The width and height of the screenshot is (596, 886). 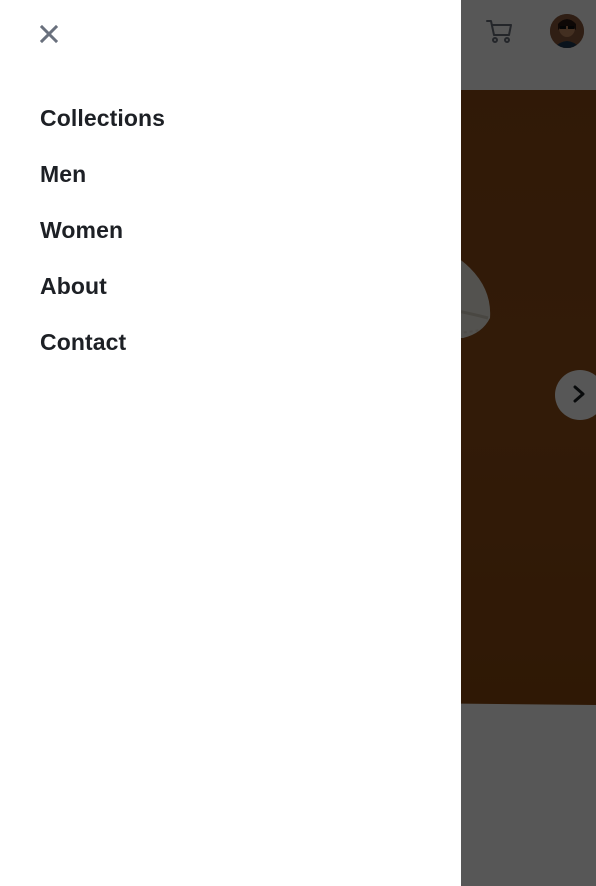 I want to click on nav-item-contact: Contact, so click(x=102, y=352).